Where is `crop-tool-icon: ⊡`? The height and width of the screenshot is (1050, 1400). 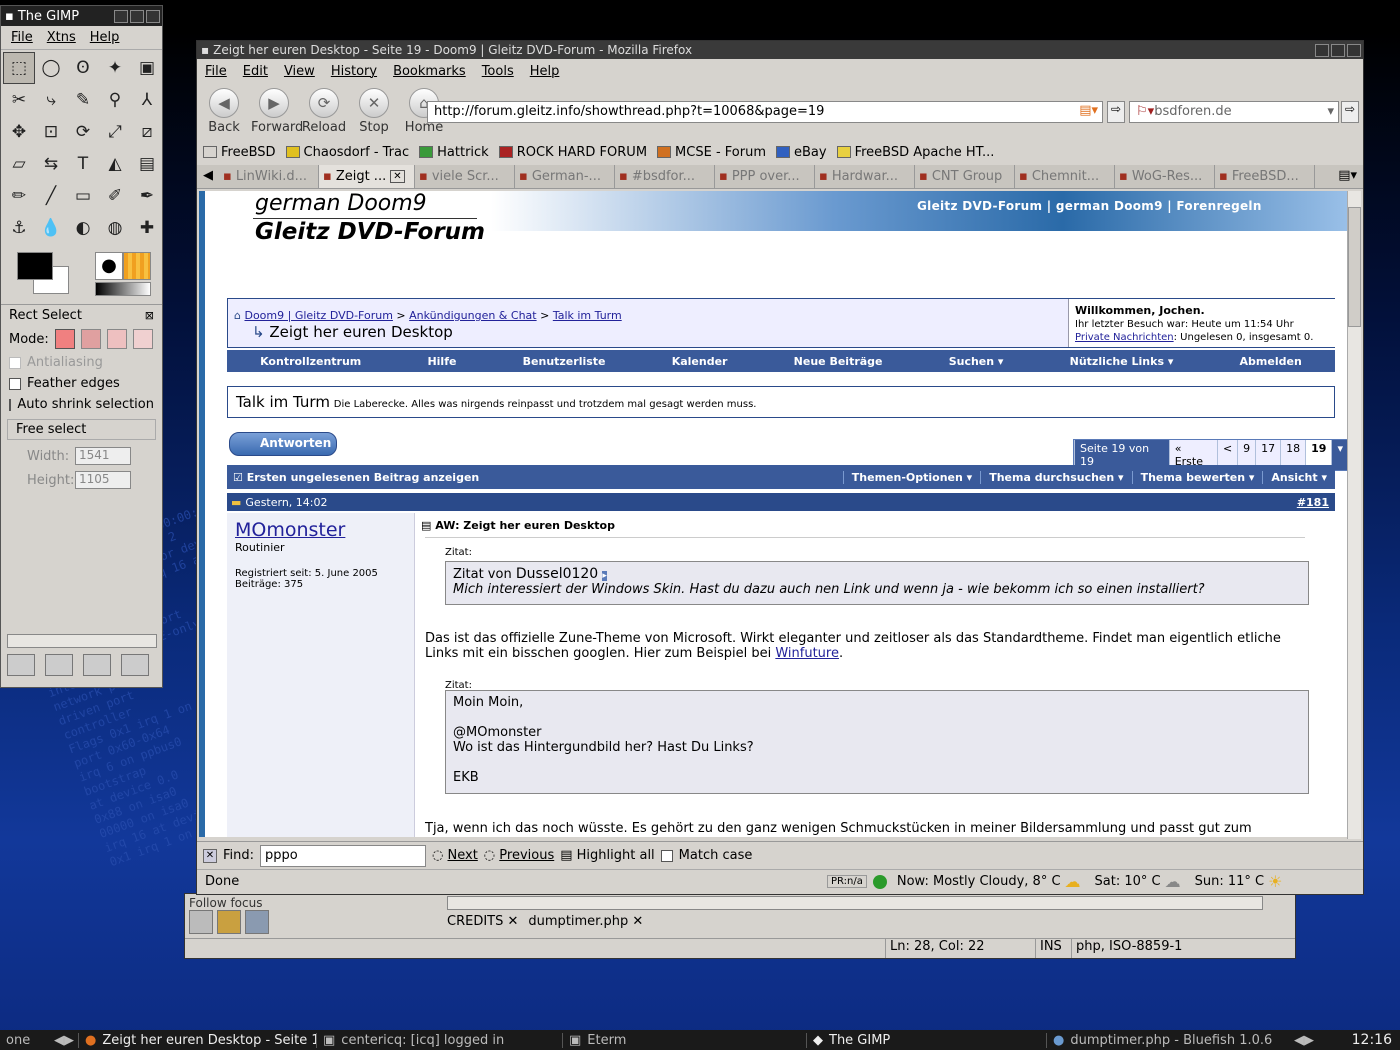 crop-tool-icon: ⊡ is located at coordinates (51, 132).